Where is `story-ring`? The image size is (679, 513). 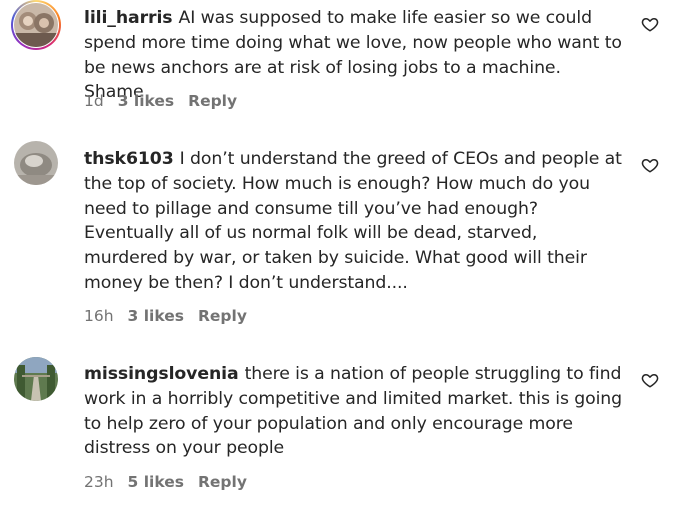 story-ring is located at coordinates (36, 25).